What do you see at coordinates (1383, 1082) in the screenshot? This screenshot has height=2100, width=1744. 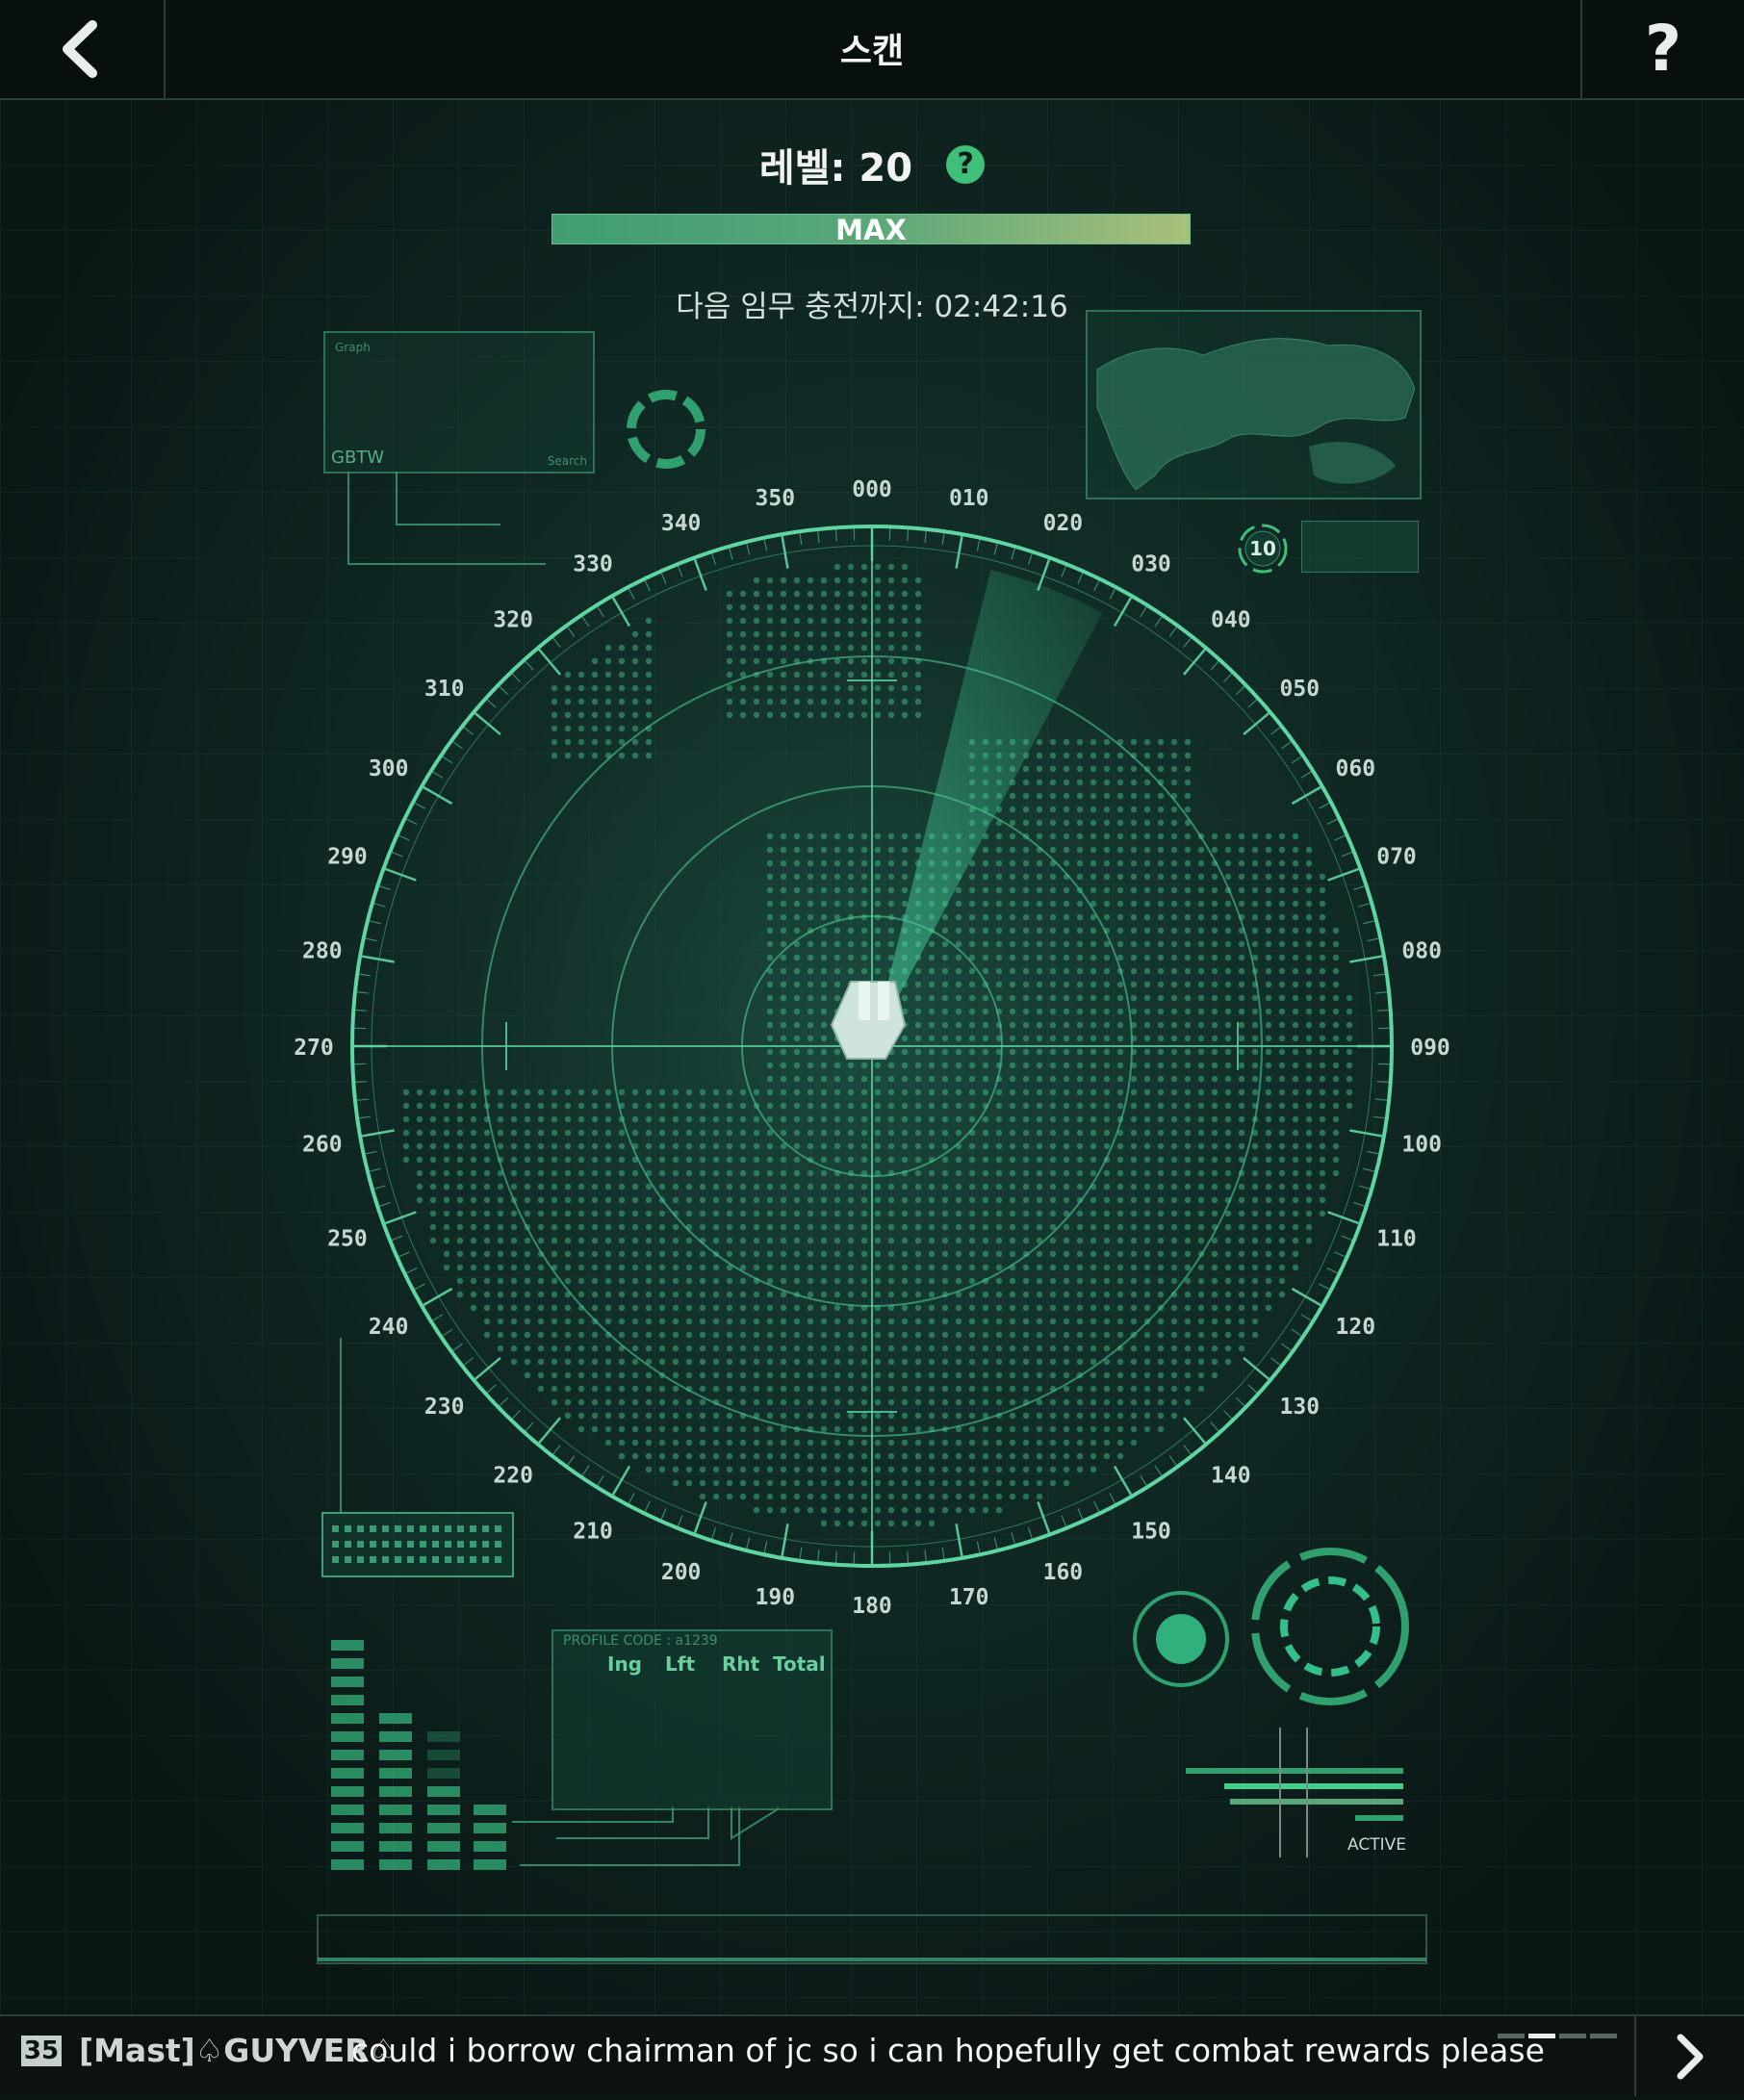 I see `radar-tick` at bounding box center [1383, 1082].